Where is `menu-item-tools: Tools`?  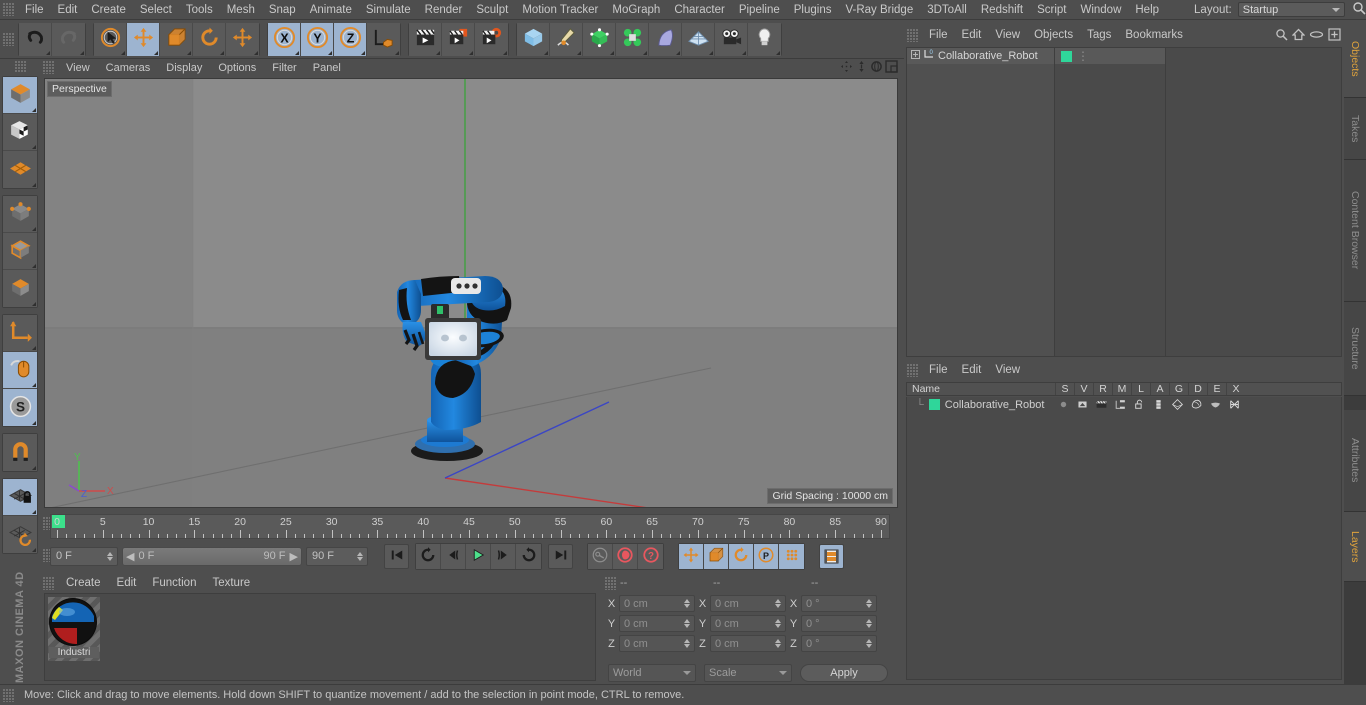 menu-item-tools: Tools is located at coordinates (199, 10).